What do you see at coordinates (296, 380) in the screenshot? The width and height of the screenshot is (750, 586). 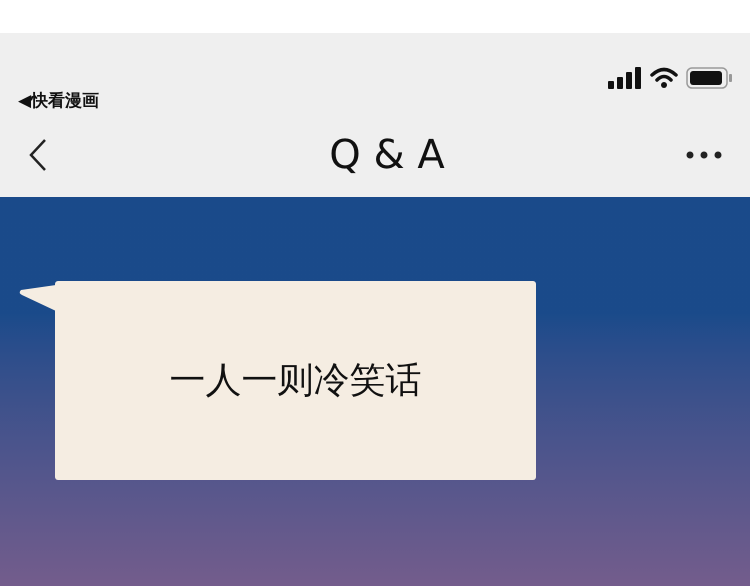 I see `bubble-text: 一人一则冷笑话` at bounding box center [296, 380].